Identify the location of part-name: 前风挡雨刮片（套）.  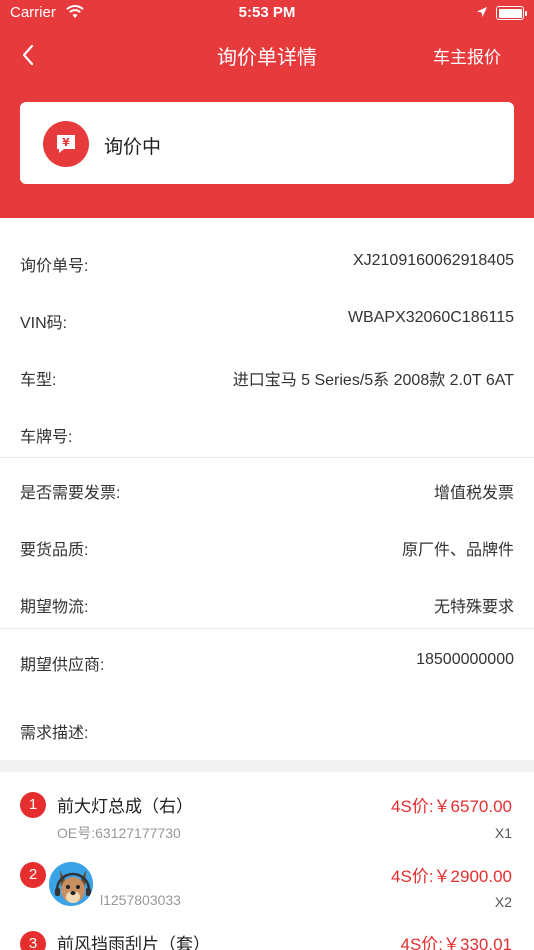
(133, 942).